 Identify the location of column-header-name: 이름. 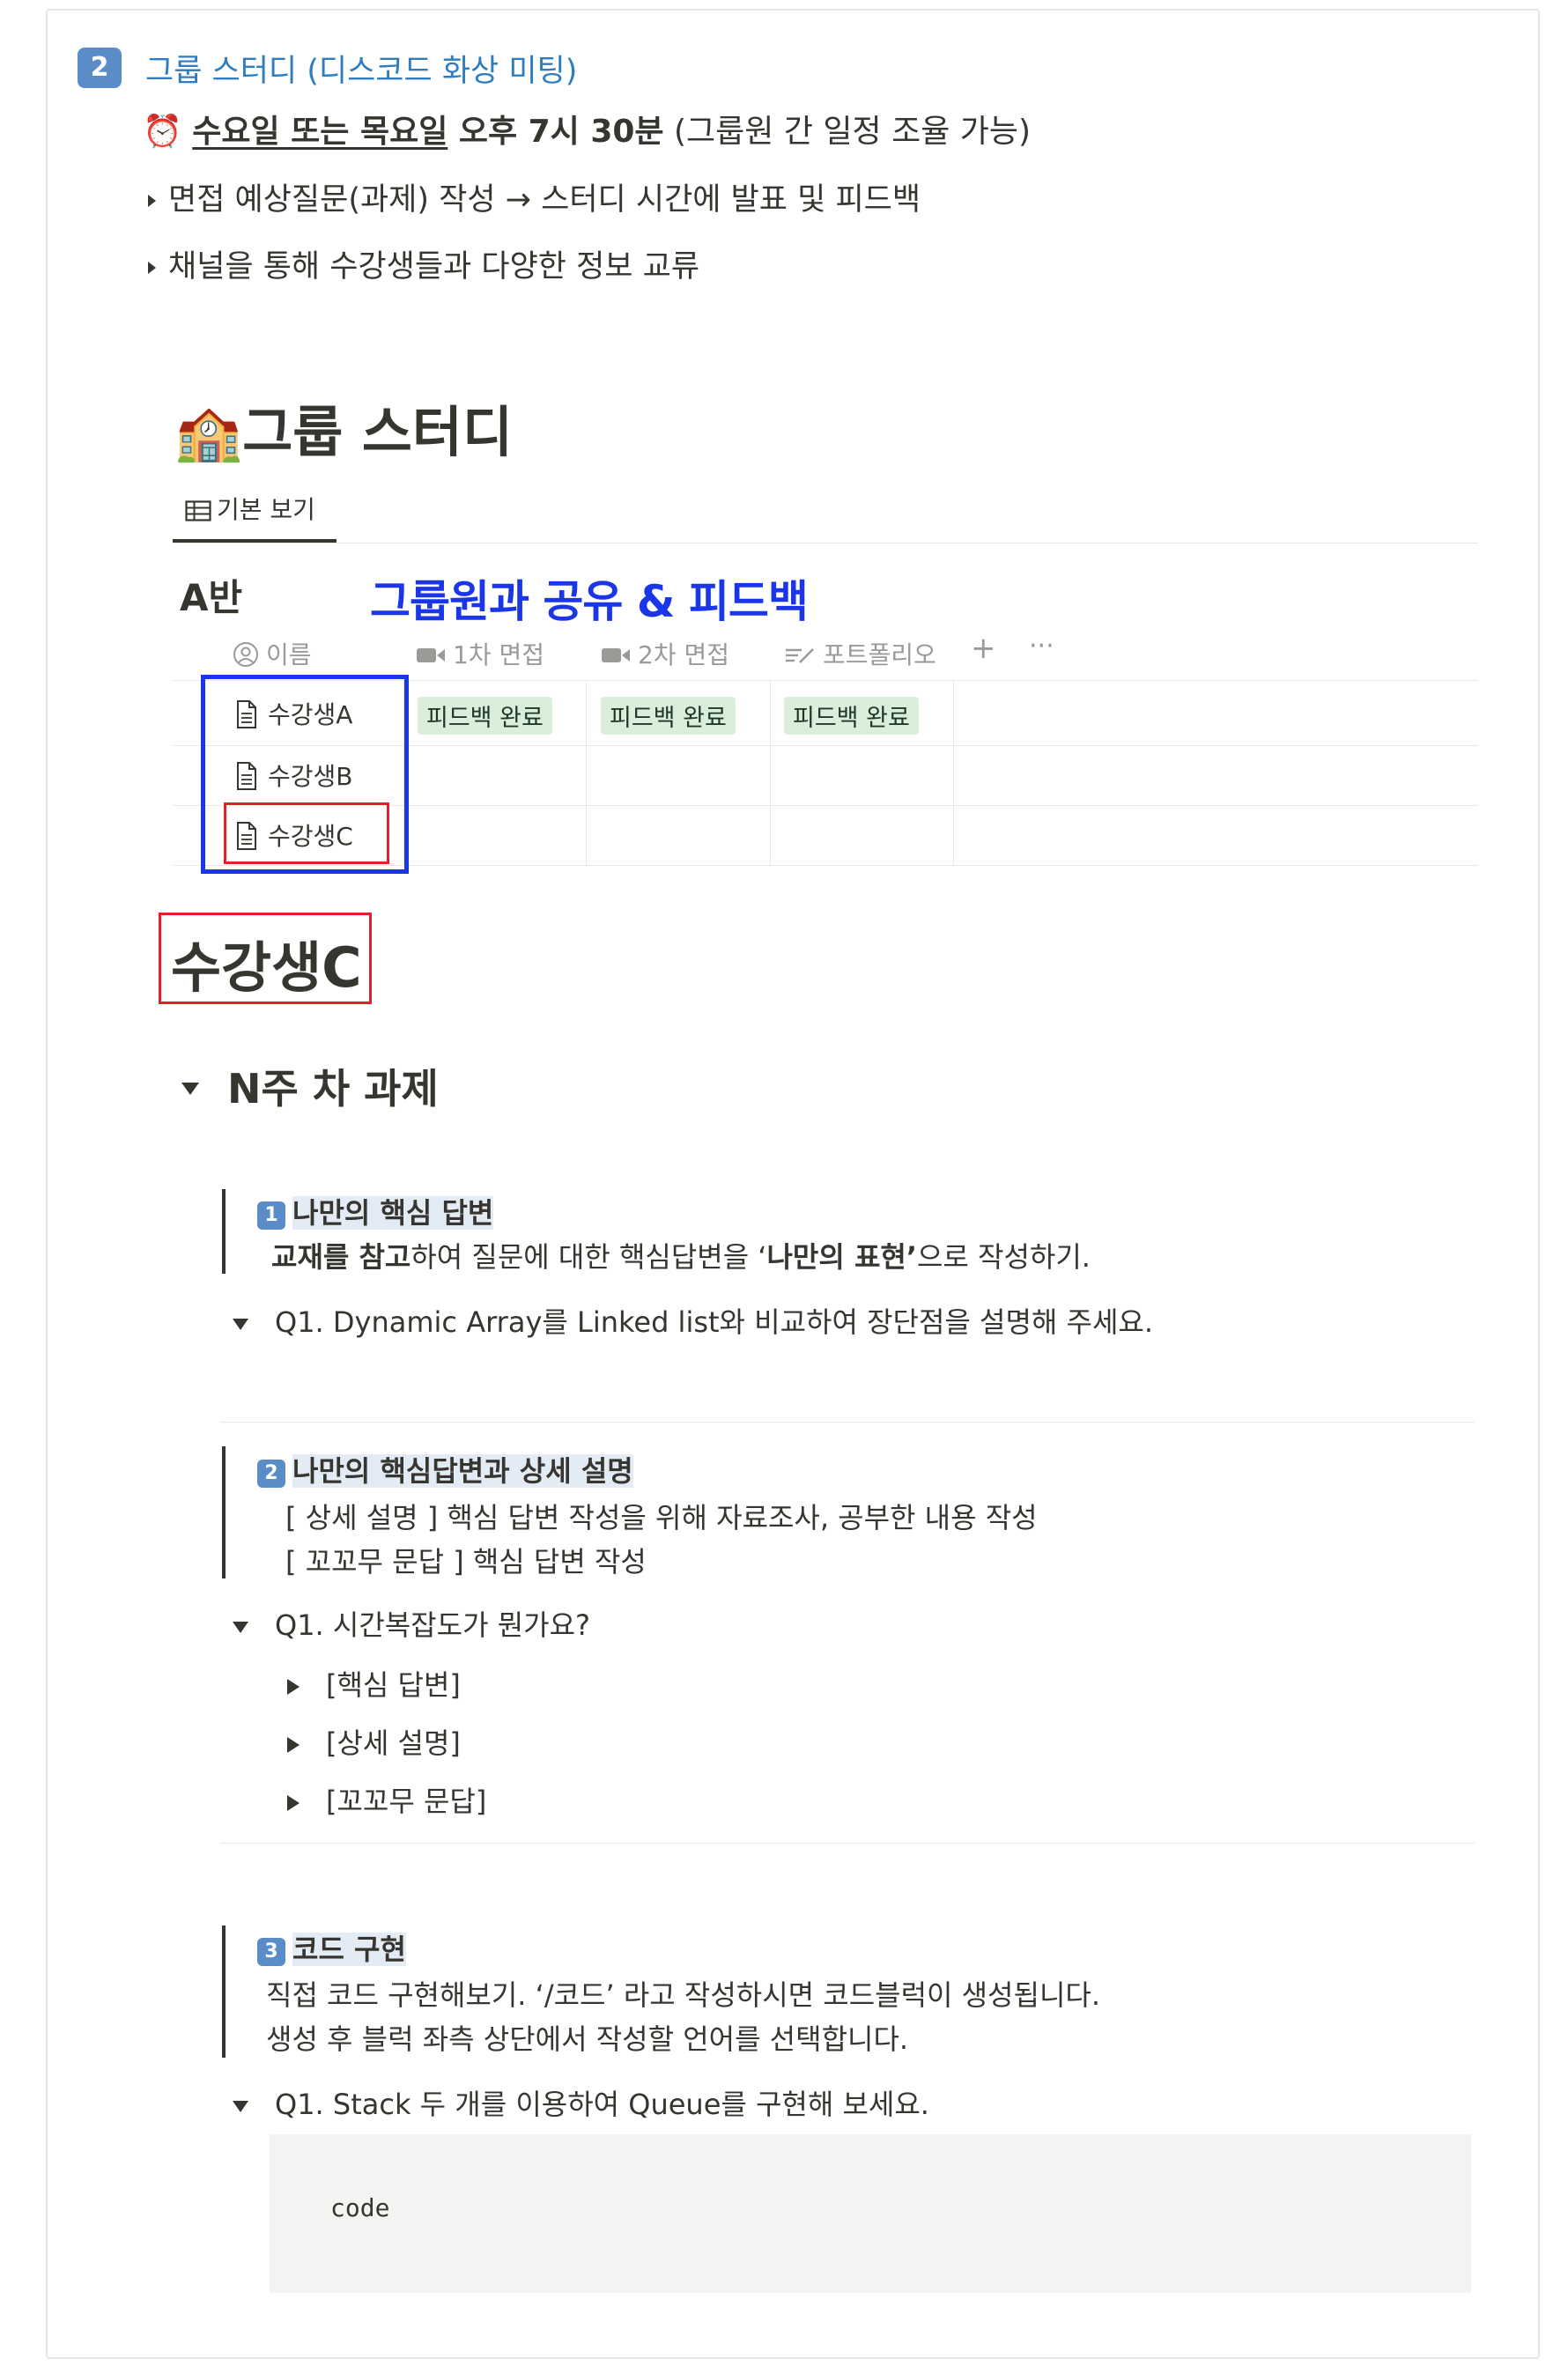
(272, 654).